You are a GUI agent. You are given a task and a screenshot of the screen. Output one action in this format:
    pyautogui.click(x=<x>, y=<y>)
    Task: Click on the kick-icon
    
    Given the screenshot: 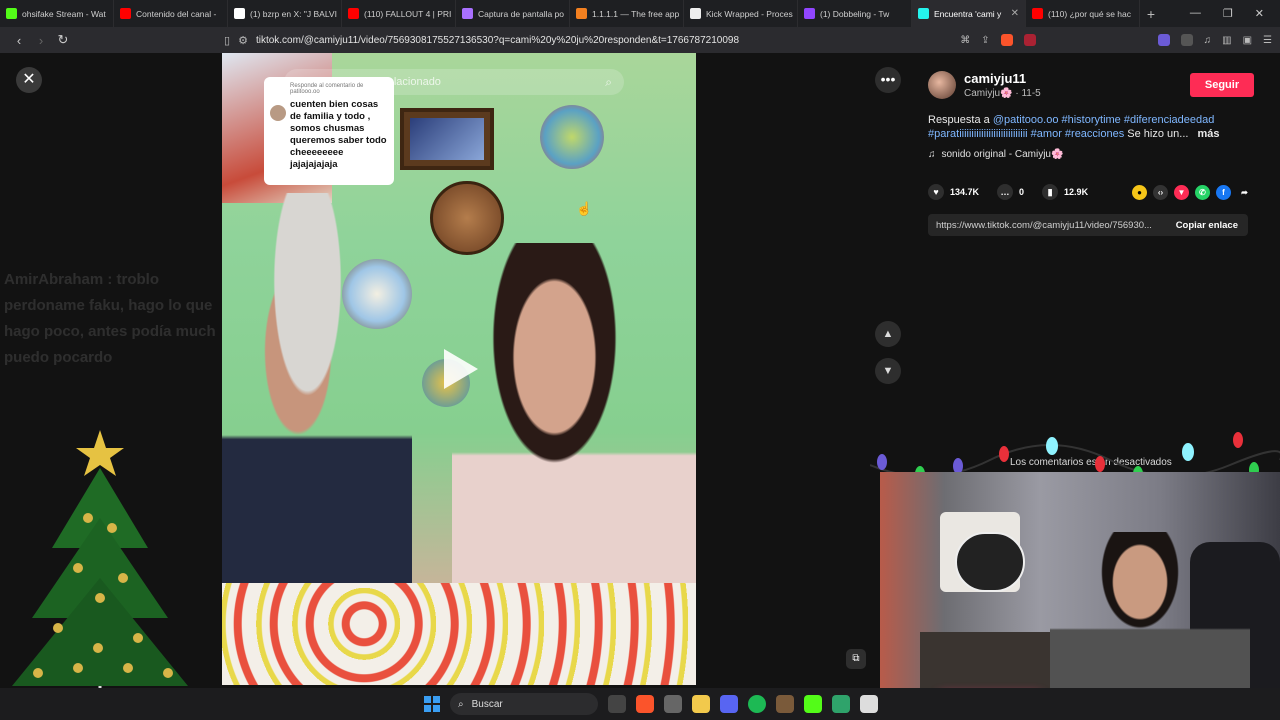 What is the action you would take?
    pyautogui.click(x=813, y=704)
    